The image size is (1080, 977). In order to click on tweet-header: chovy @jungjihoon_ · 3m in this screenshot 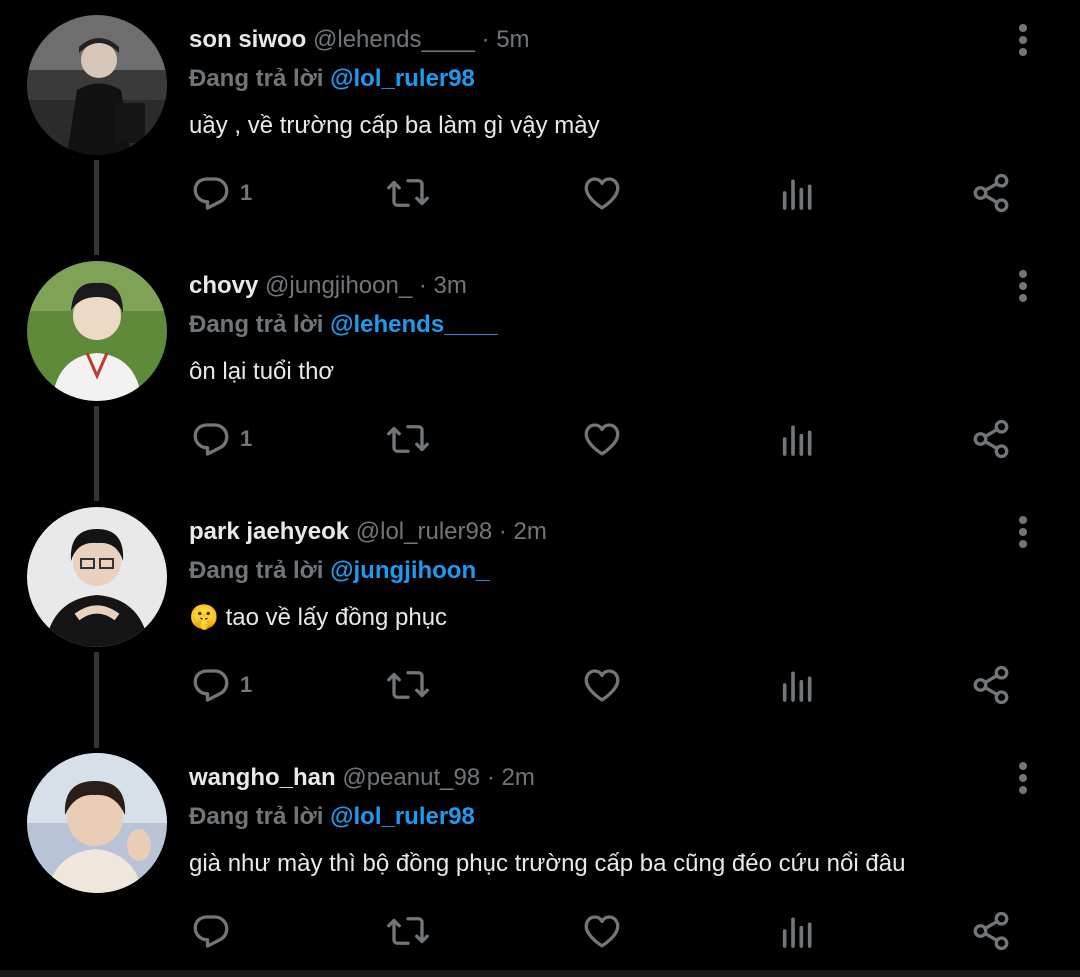, I will do `click(328, 286)`.